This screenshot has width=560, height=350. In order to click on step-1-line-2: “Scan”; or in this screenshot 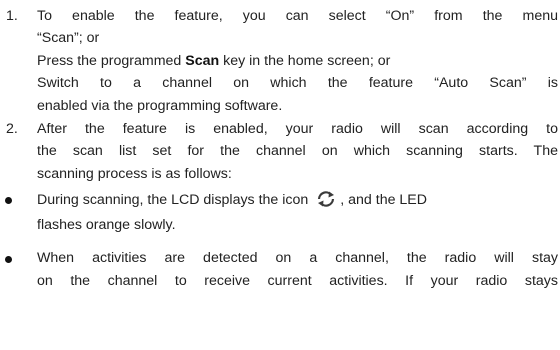, I will do `click(68, 38)`.